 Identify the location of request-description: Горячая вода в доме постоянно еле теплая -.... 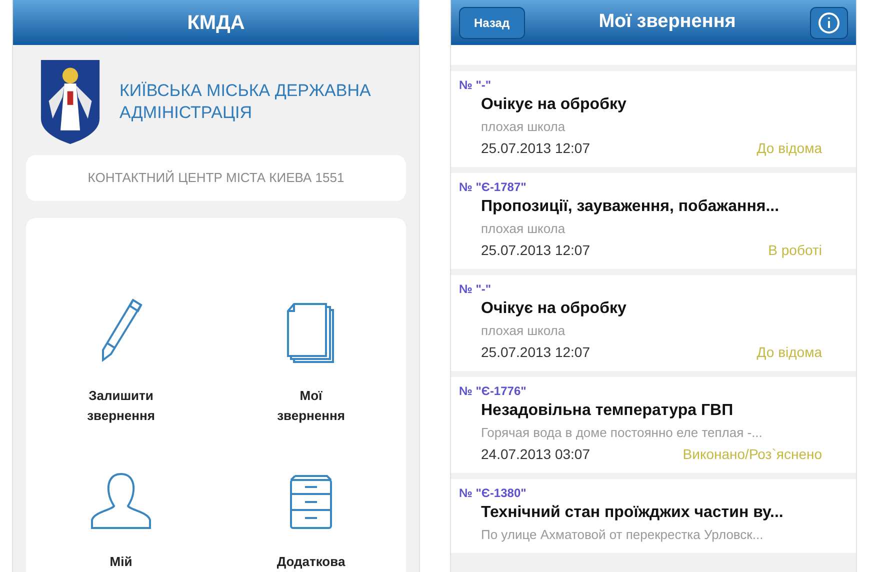
(621, 433).